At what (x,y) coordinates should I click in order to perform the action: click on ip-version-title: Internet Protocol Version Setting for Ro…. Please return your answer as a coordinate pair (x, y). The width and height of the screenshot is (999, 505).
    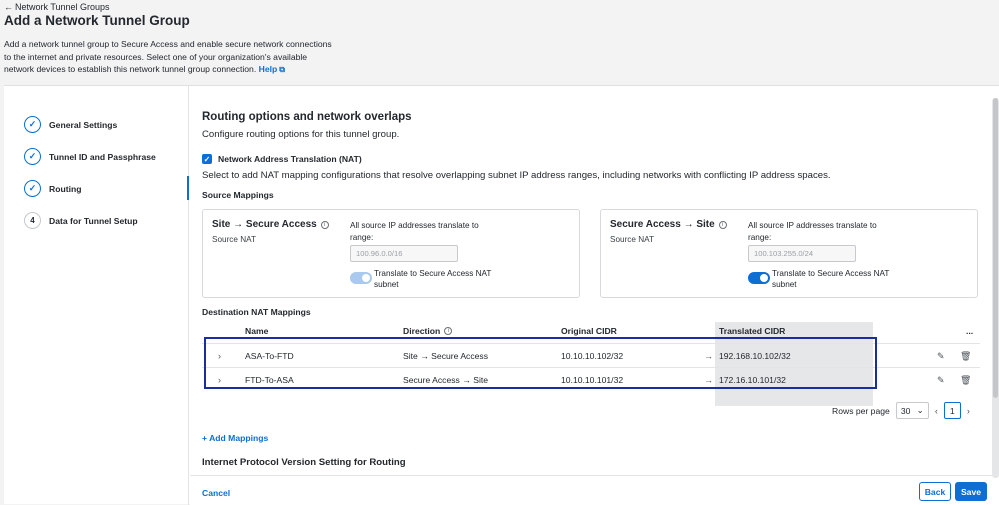
    Looking at the image, I should click on (304, 462).